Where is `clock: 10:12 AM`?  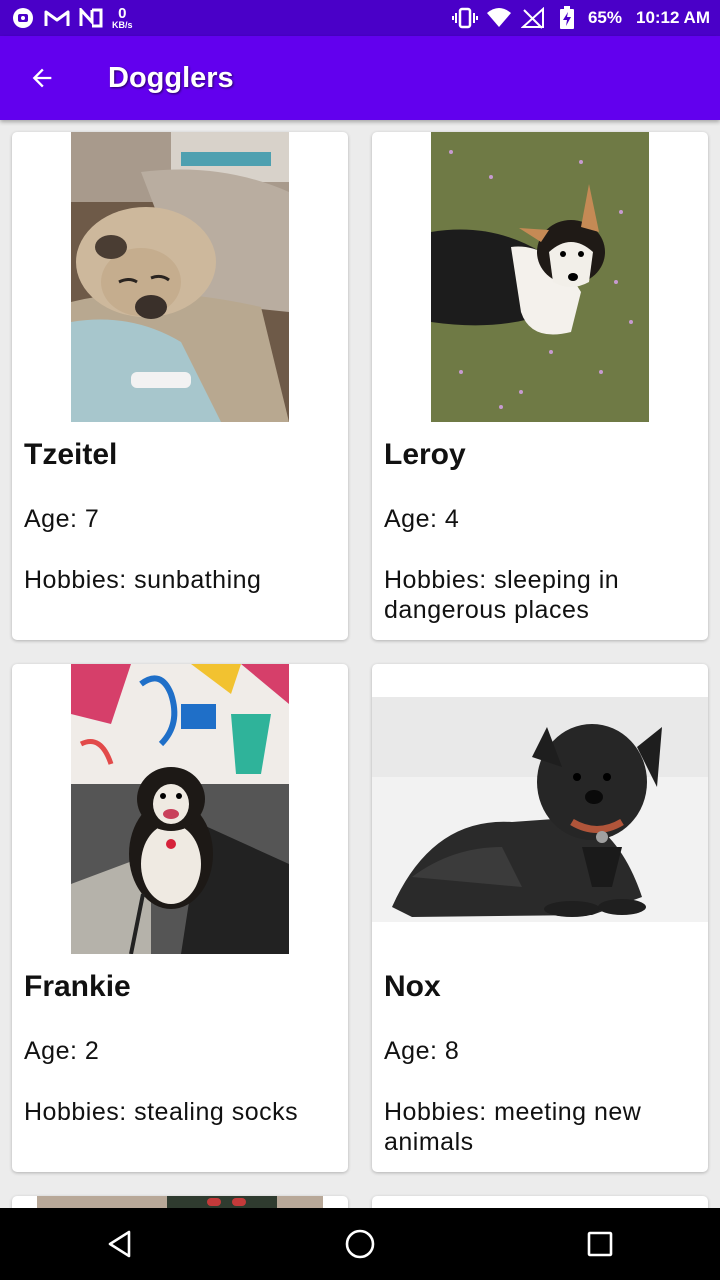
clock: 10:12 AM is located at coordinates (672, 17).